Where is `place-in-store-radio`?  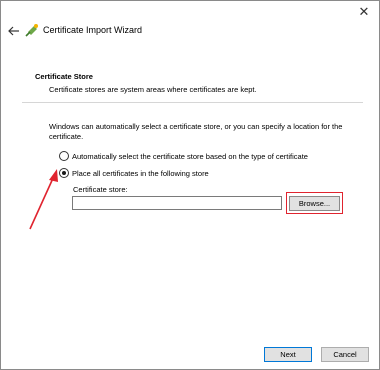 place-in-store-radio is located at coordinates (64, 173).